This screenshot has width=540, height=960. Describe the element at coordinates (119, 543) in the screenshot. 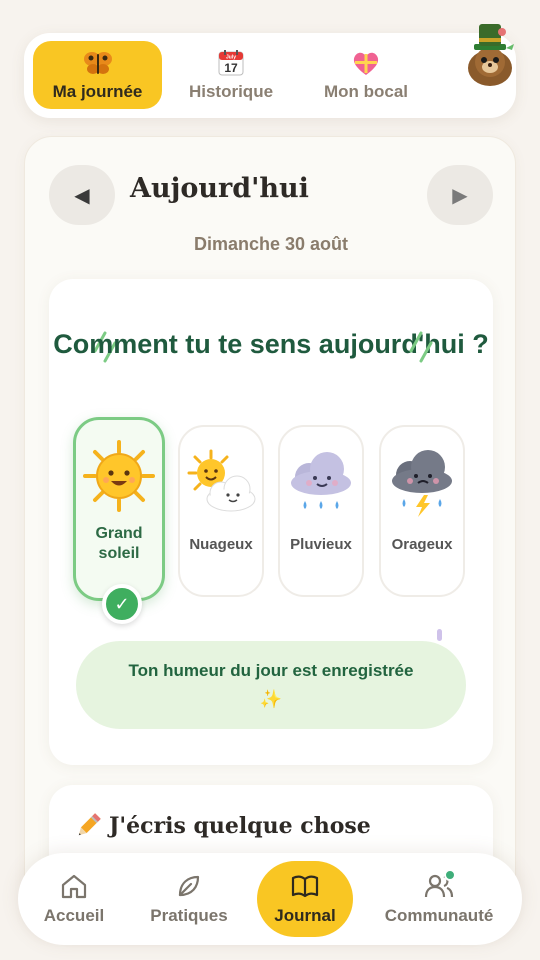

I see `mood-label: Grand soleil` at that location.